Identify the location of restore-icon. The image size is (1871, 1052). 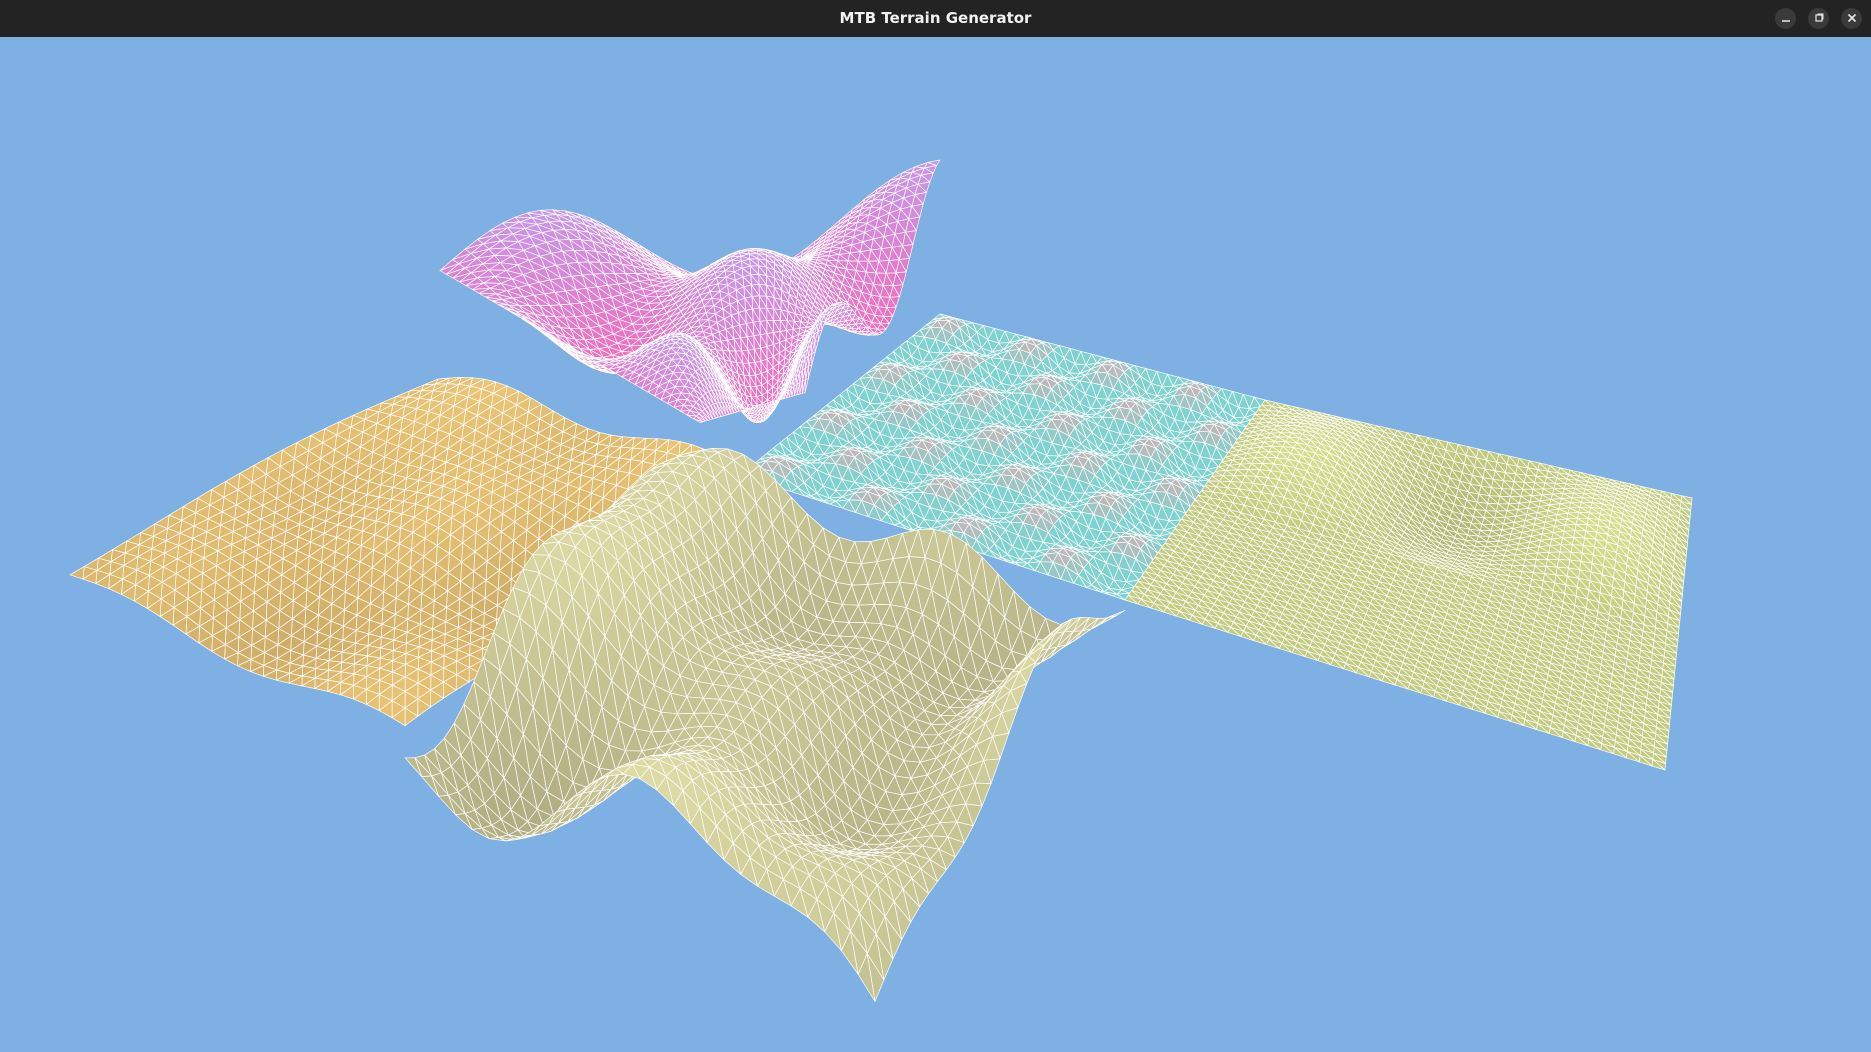
(1818, 17).